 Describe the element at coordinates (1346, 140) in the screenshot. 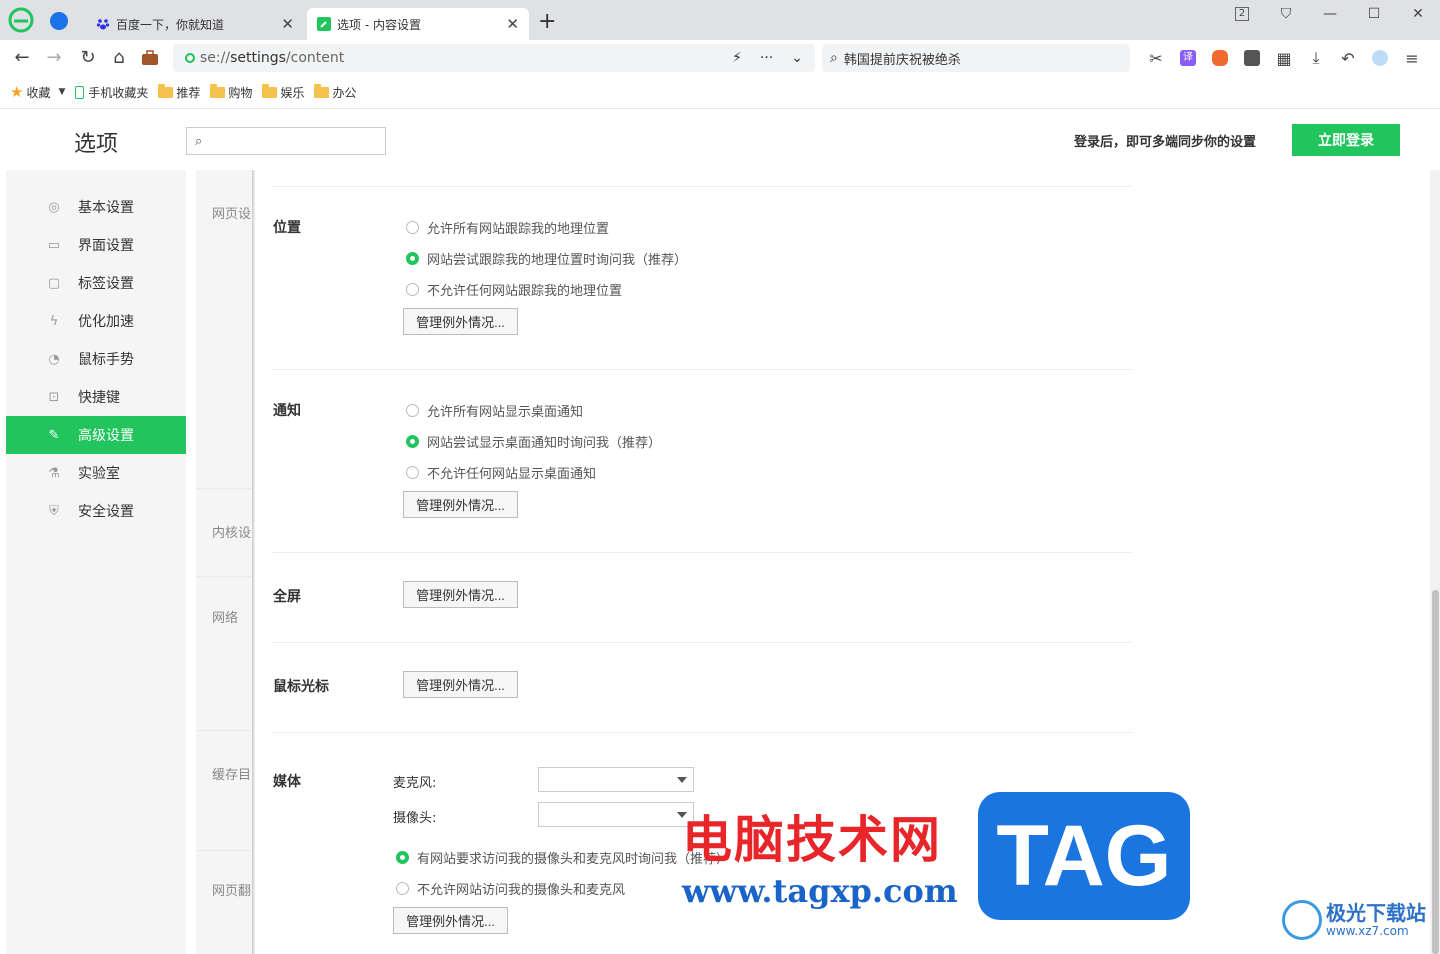

I see `login-button: 立即登录` at that location.